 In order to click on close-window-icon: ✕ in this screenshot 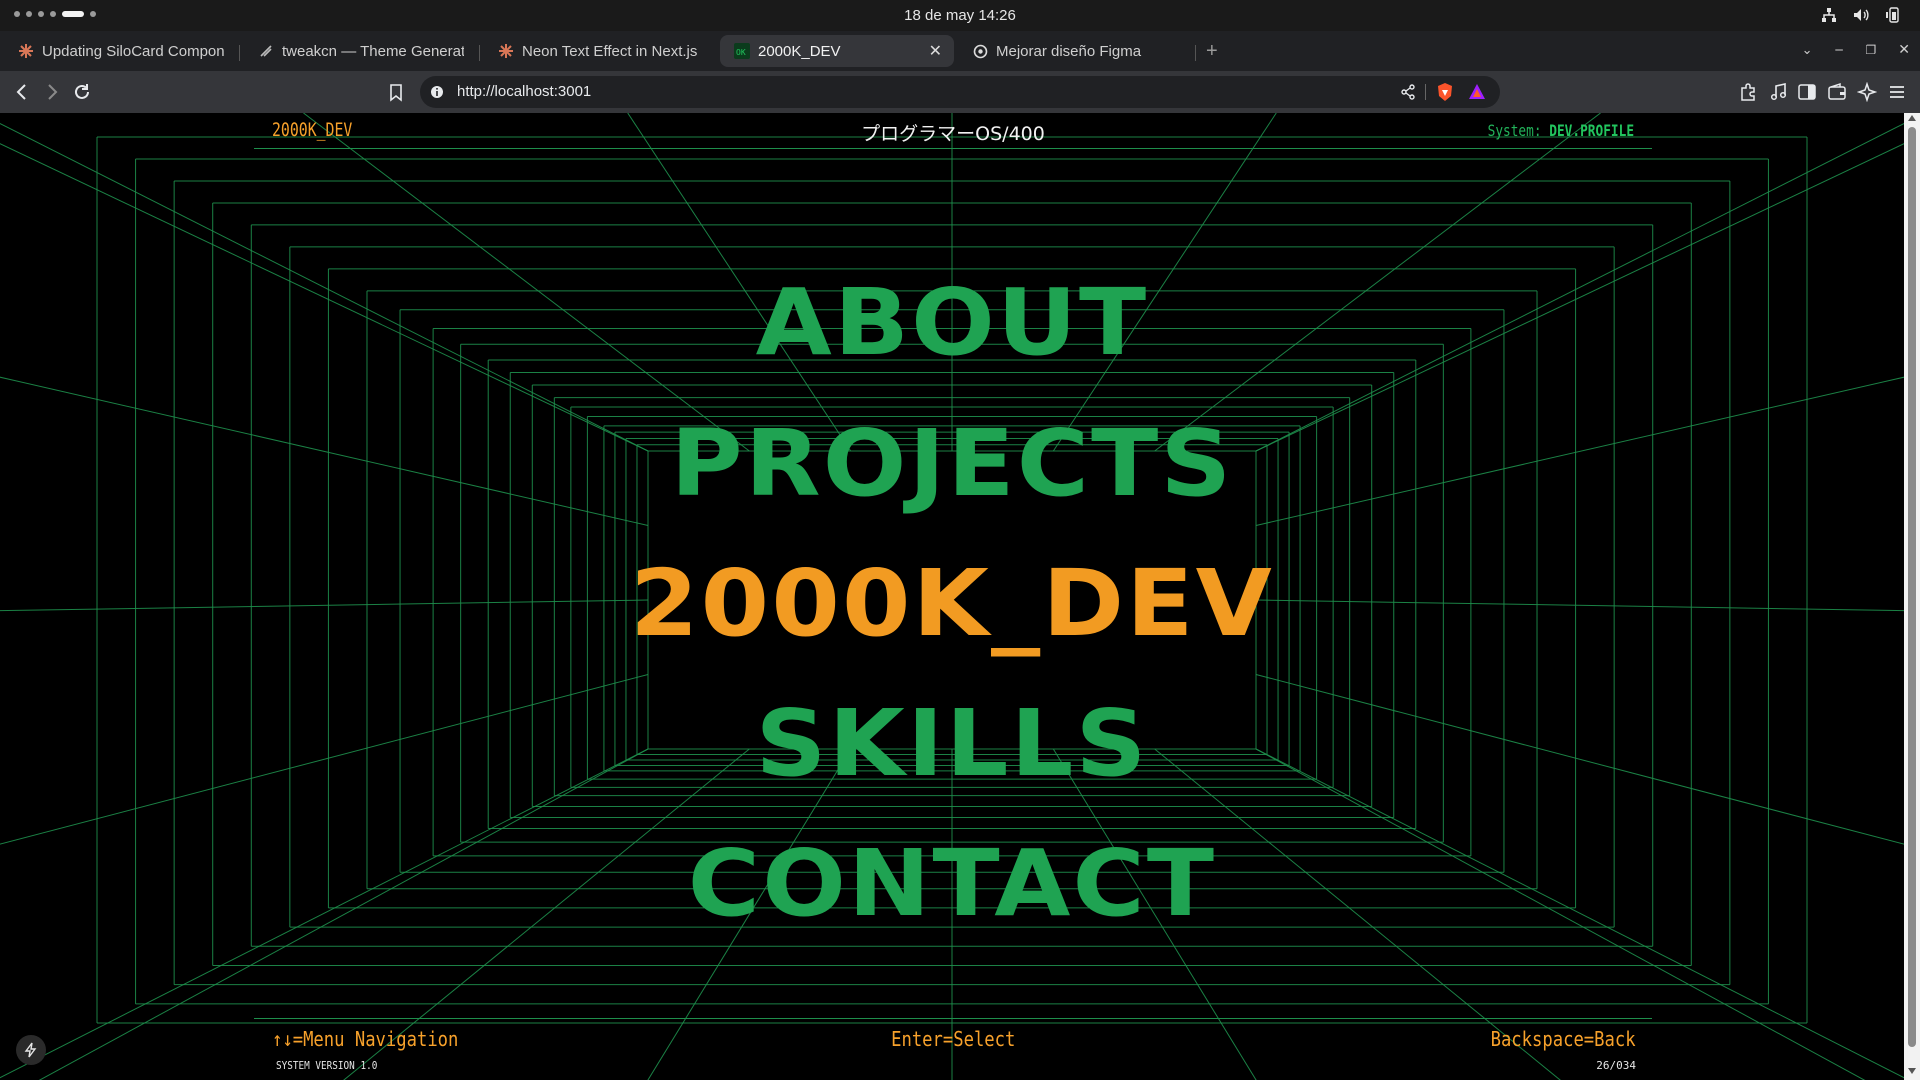, I will do `click(1904, 50)`.